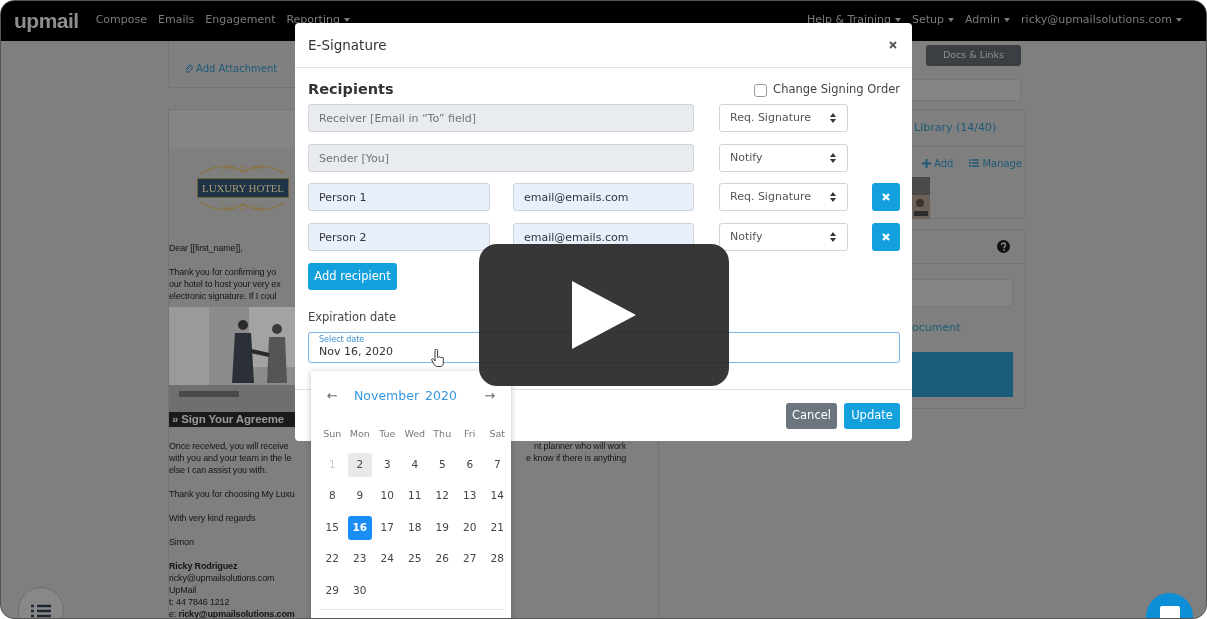 This screenshot has height=619, width=1207. What do you see at coordinates (926, 163) in the screenshot?
I see `plus-icon` at bounding box center [926, 163].